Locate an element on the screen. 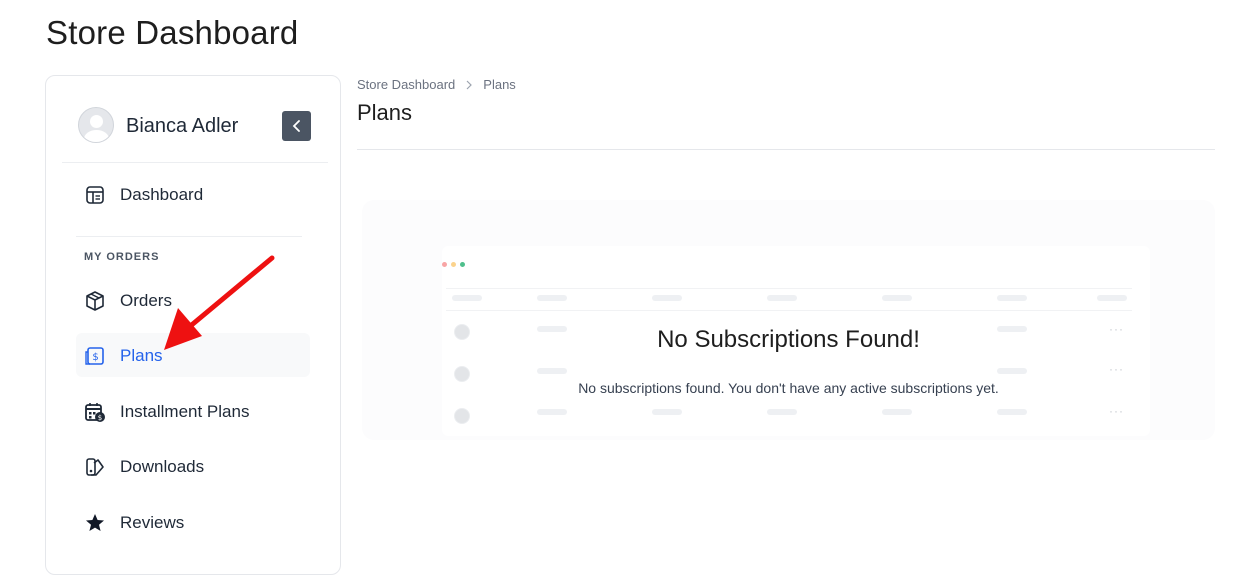 The image size is (1252, 575). star-icon is located at coordinates (95, 522).